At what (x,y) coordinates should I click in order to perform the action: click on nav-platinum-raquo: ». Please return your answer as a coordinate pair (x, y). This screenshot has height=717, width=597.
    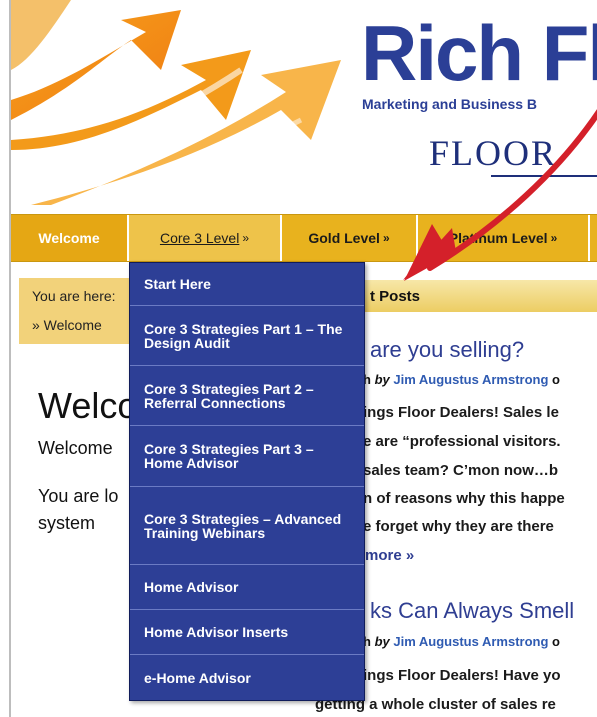
    Looking at the image, I should click on (554, 238).